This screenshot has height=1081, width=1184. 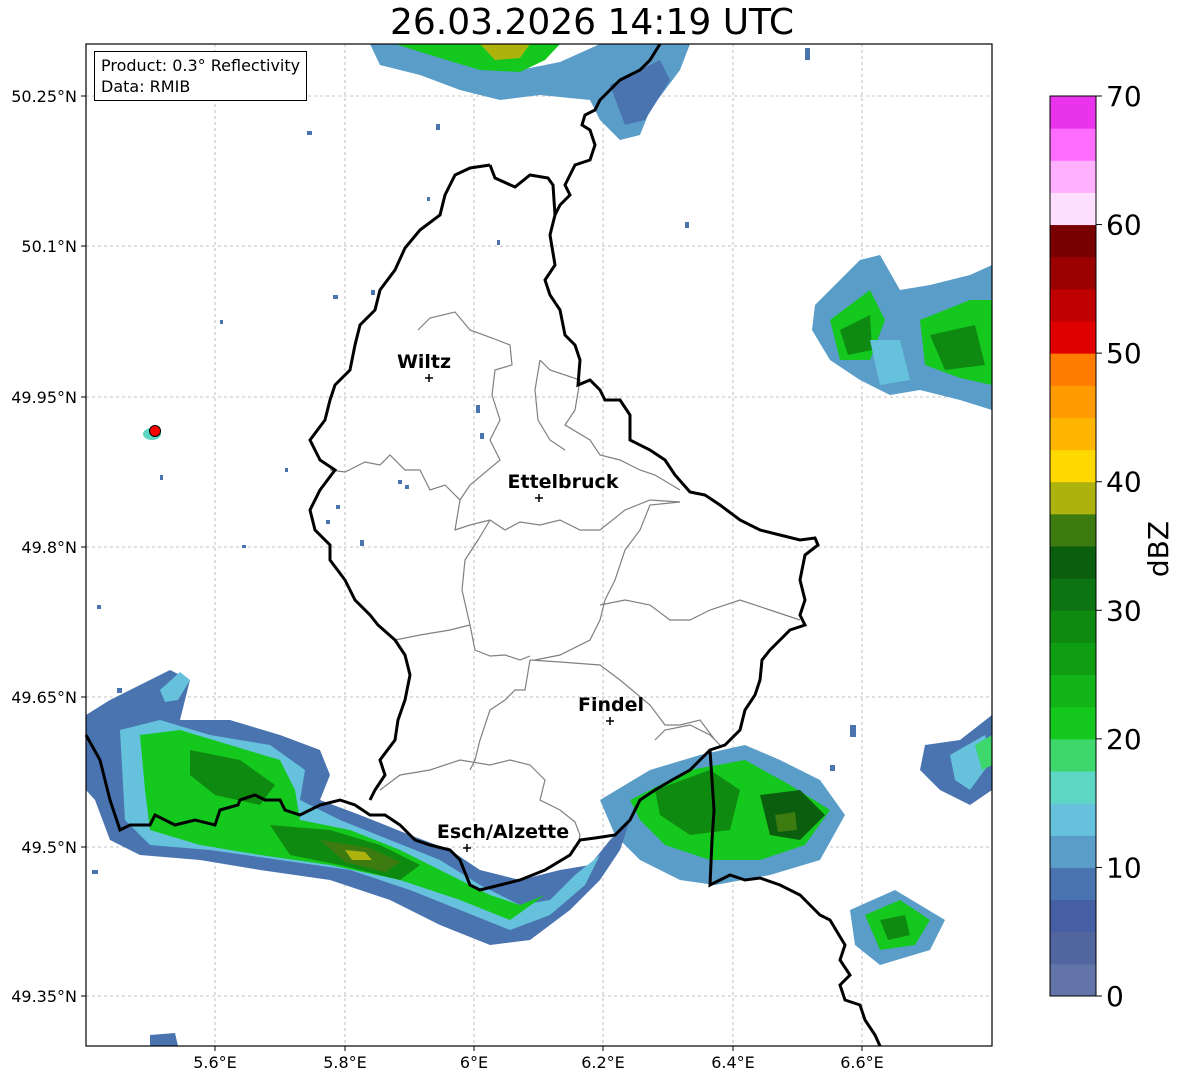 What do you see at coordinates (862, 1062) in the screenshot?
I see `x-tick-label: 6.6°E` at bounding box center [862, 1062].